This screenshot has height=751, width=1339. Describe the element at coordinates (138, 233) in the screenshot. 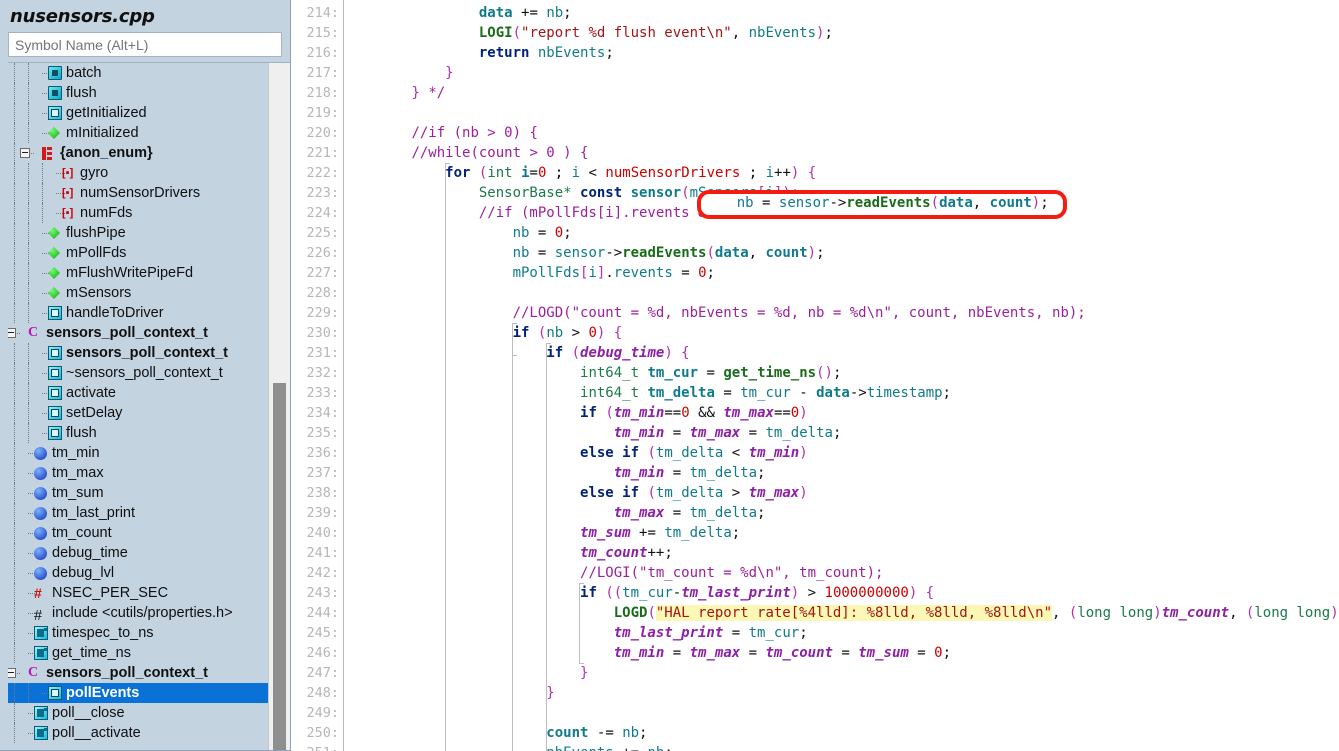

I see `tree-item-flushpipe: flushPipe` at that location.